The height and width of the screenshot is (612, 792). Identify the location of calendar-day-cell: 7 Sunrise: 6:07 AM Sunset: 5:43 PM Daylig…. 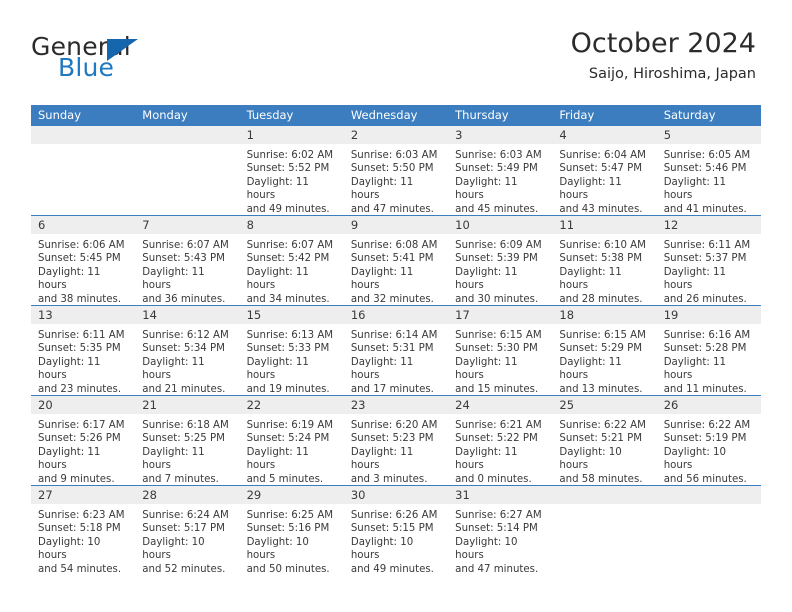
(187, 260).